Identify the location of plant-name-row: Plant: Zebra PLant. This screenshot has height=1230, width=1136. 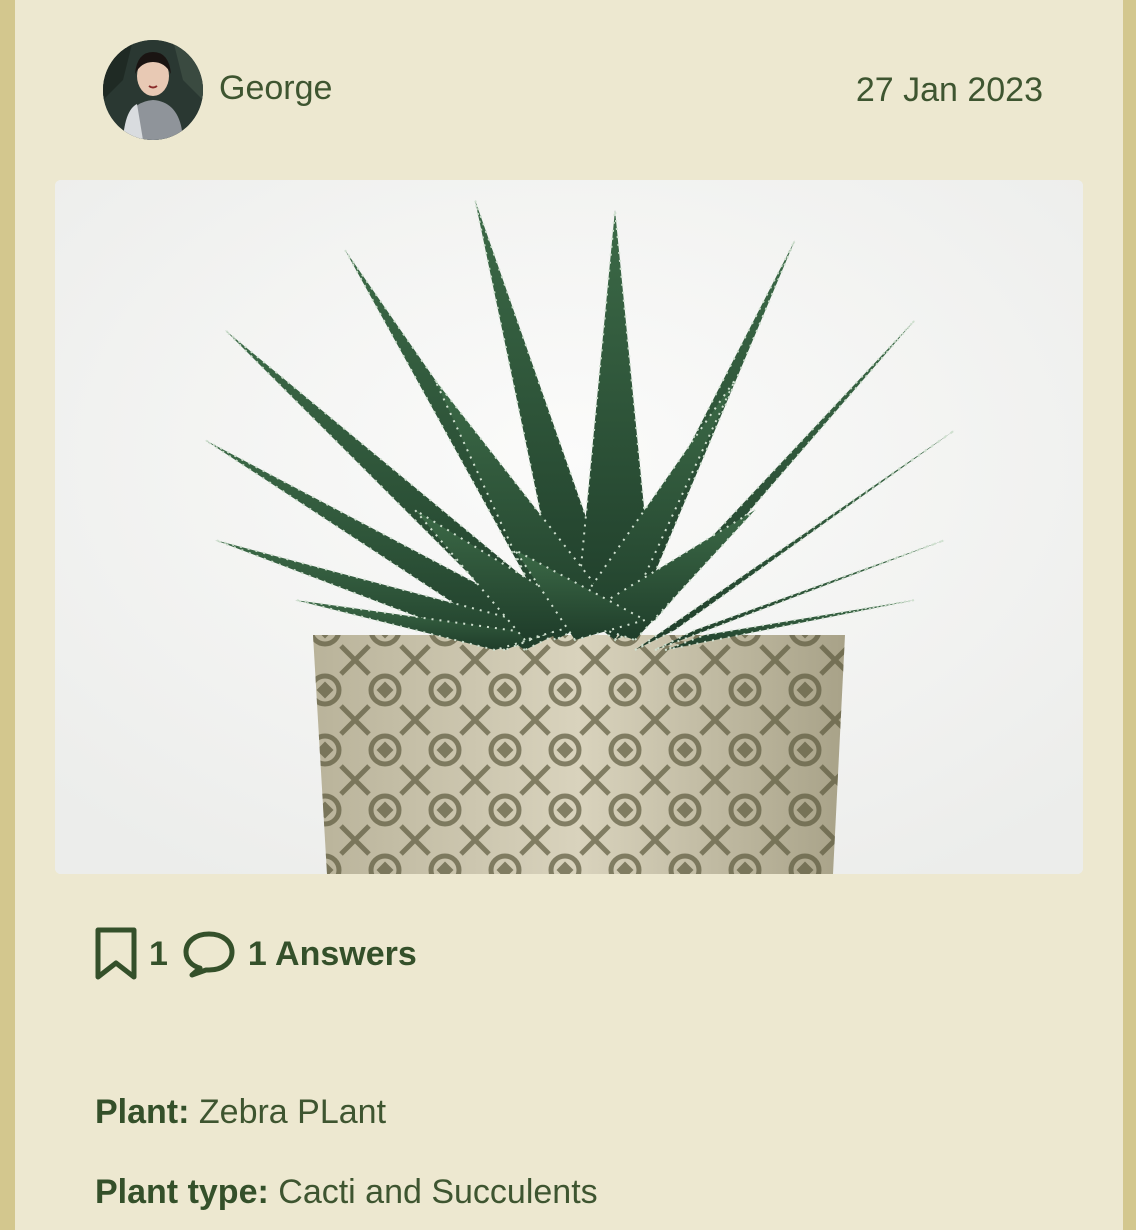
(240, 1112).